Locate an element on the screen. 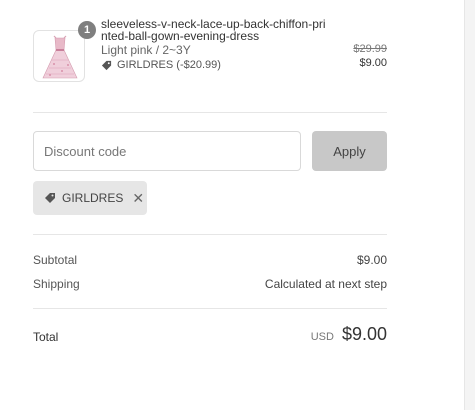  applied-discount-tag: GIRLDRES ✕ is located at coordinates (90, 198).